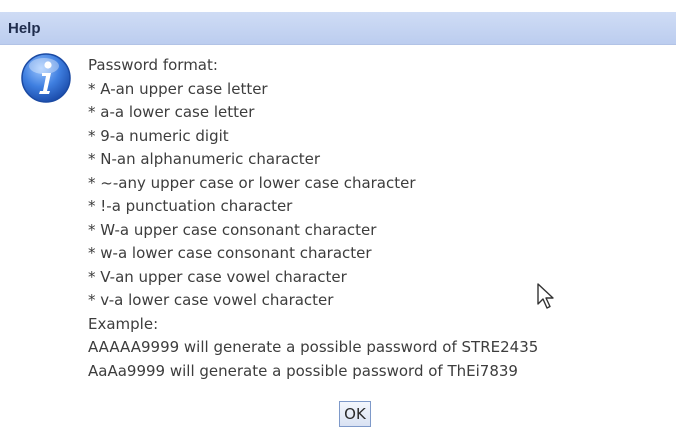 The height and width of the screenshot is (441, 680). I want to click on help-text-line: * A-an upper case letter, so click(178, 88).